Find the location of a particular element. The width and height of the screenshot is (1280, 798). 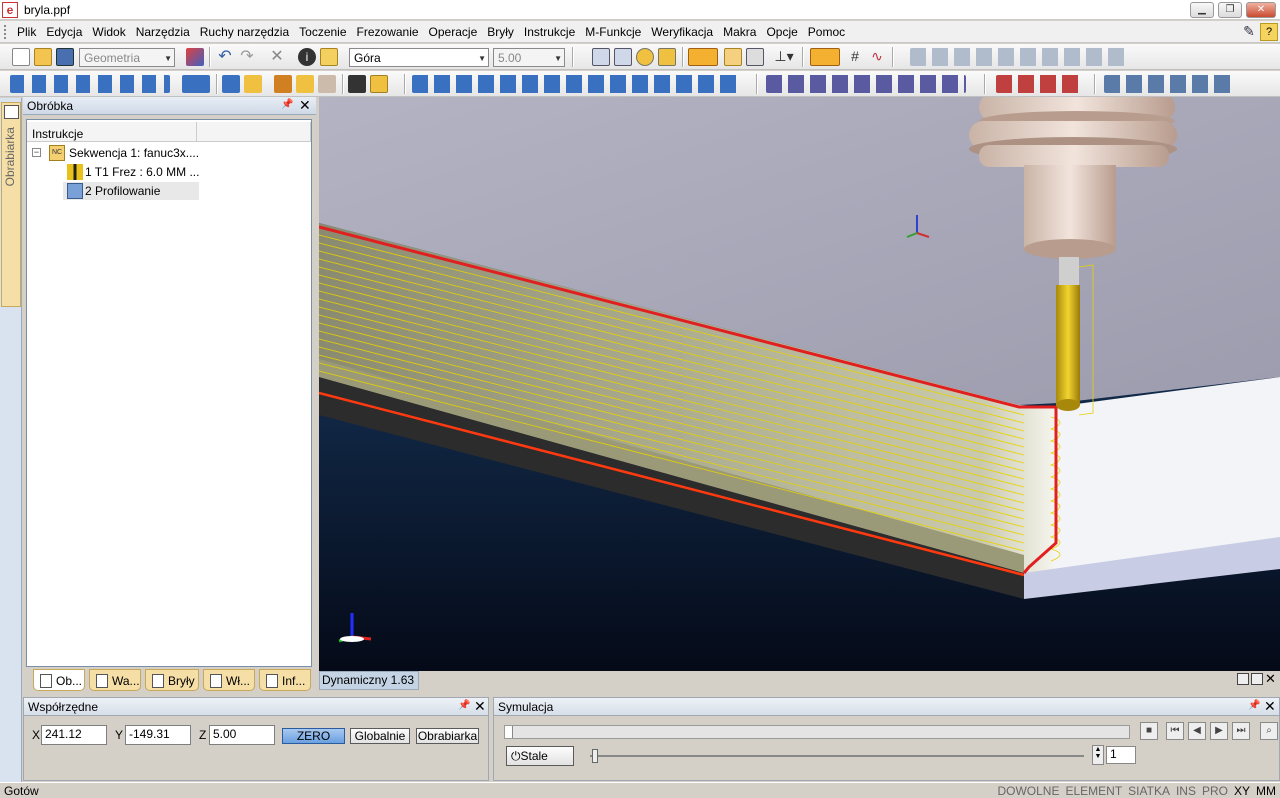

step-spinner: ▲ ▼ is located at coordinates (1098, 755).